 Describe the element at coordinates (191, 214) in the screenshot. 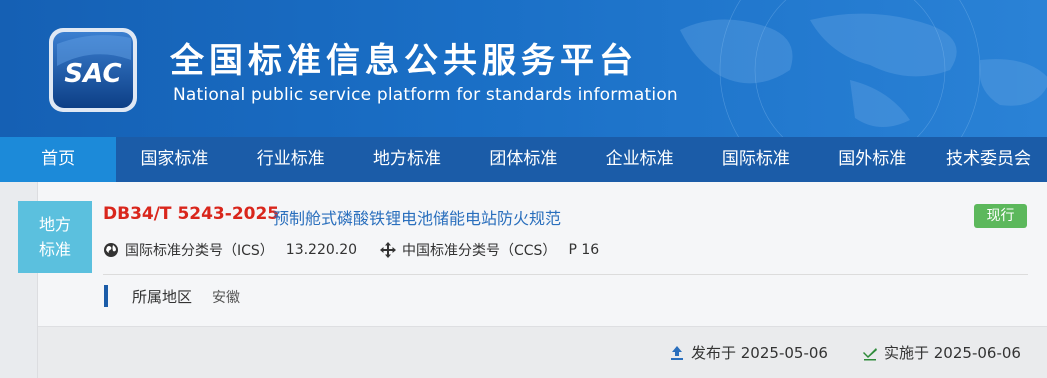

I see `standard-code: DB34/T 5243-2025` at that location.